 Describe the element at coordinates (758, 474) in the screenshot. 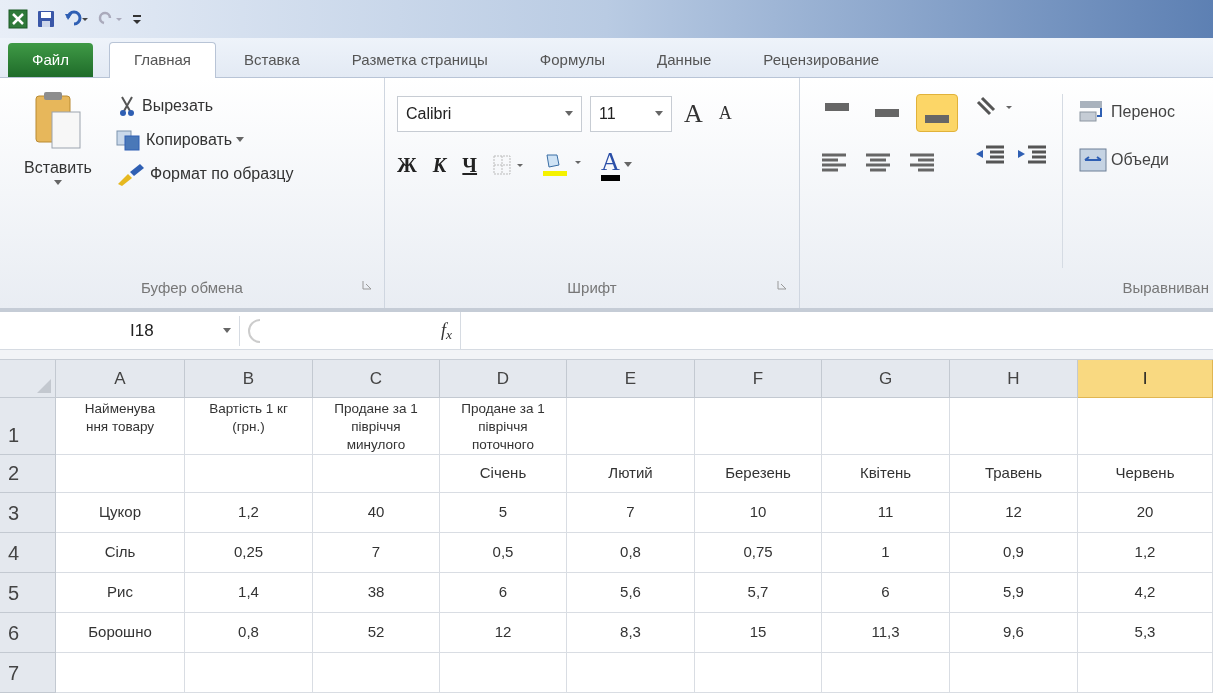

I see `table-cell: Березень` at that location.